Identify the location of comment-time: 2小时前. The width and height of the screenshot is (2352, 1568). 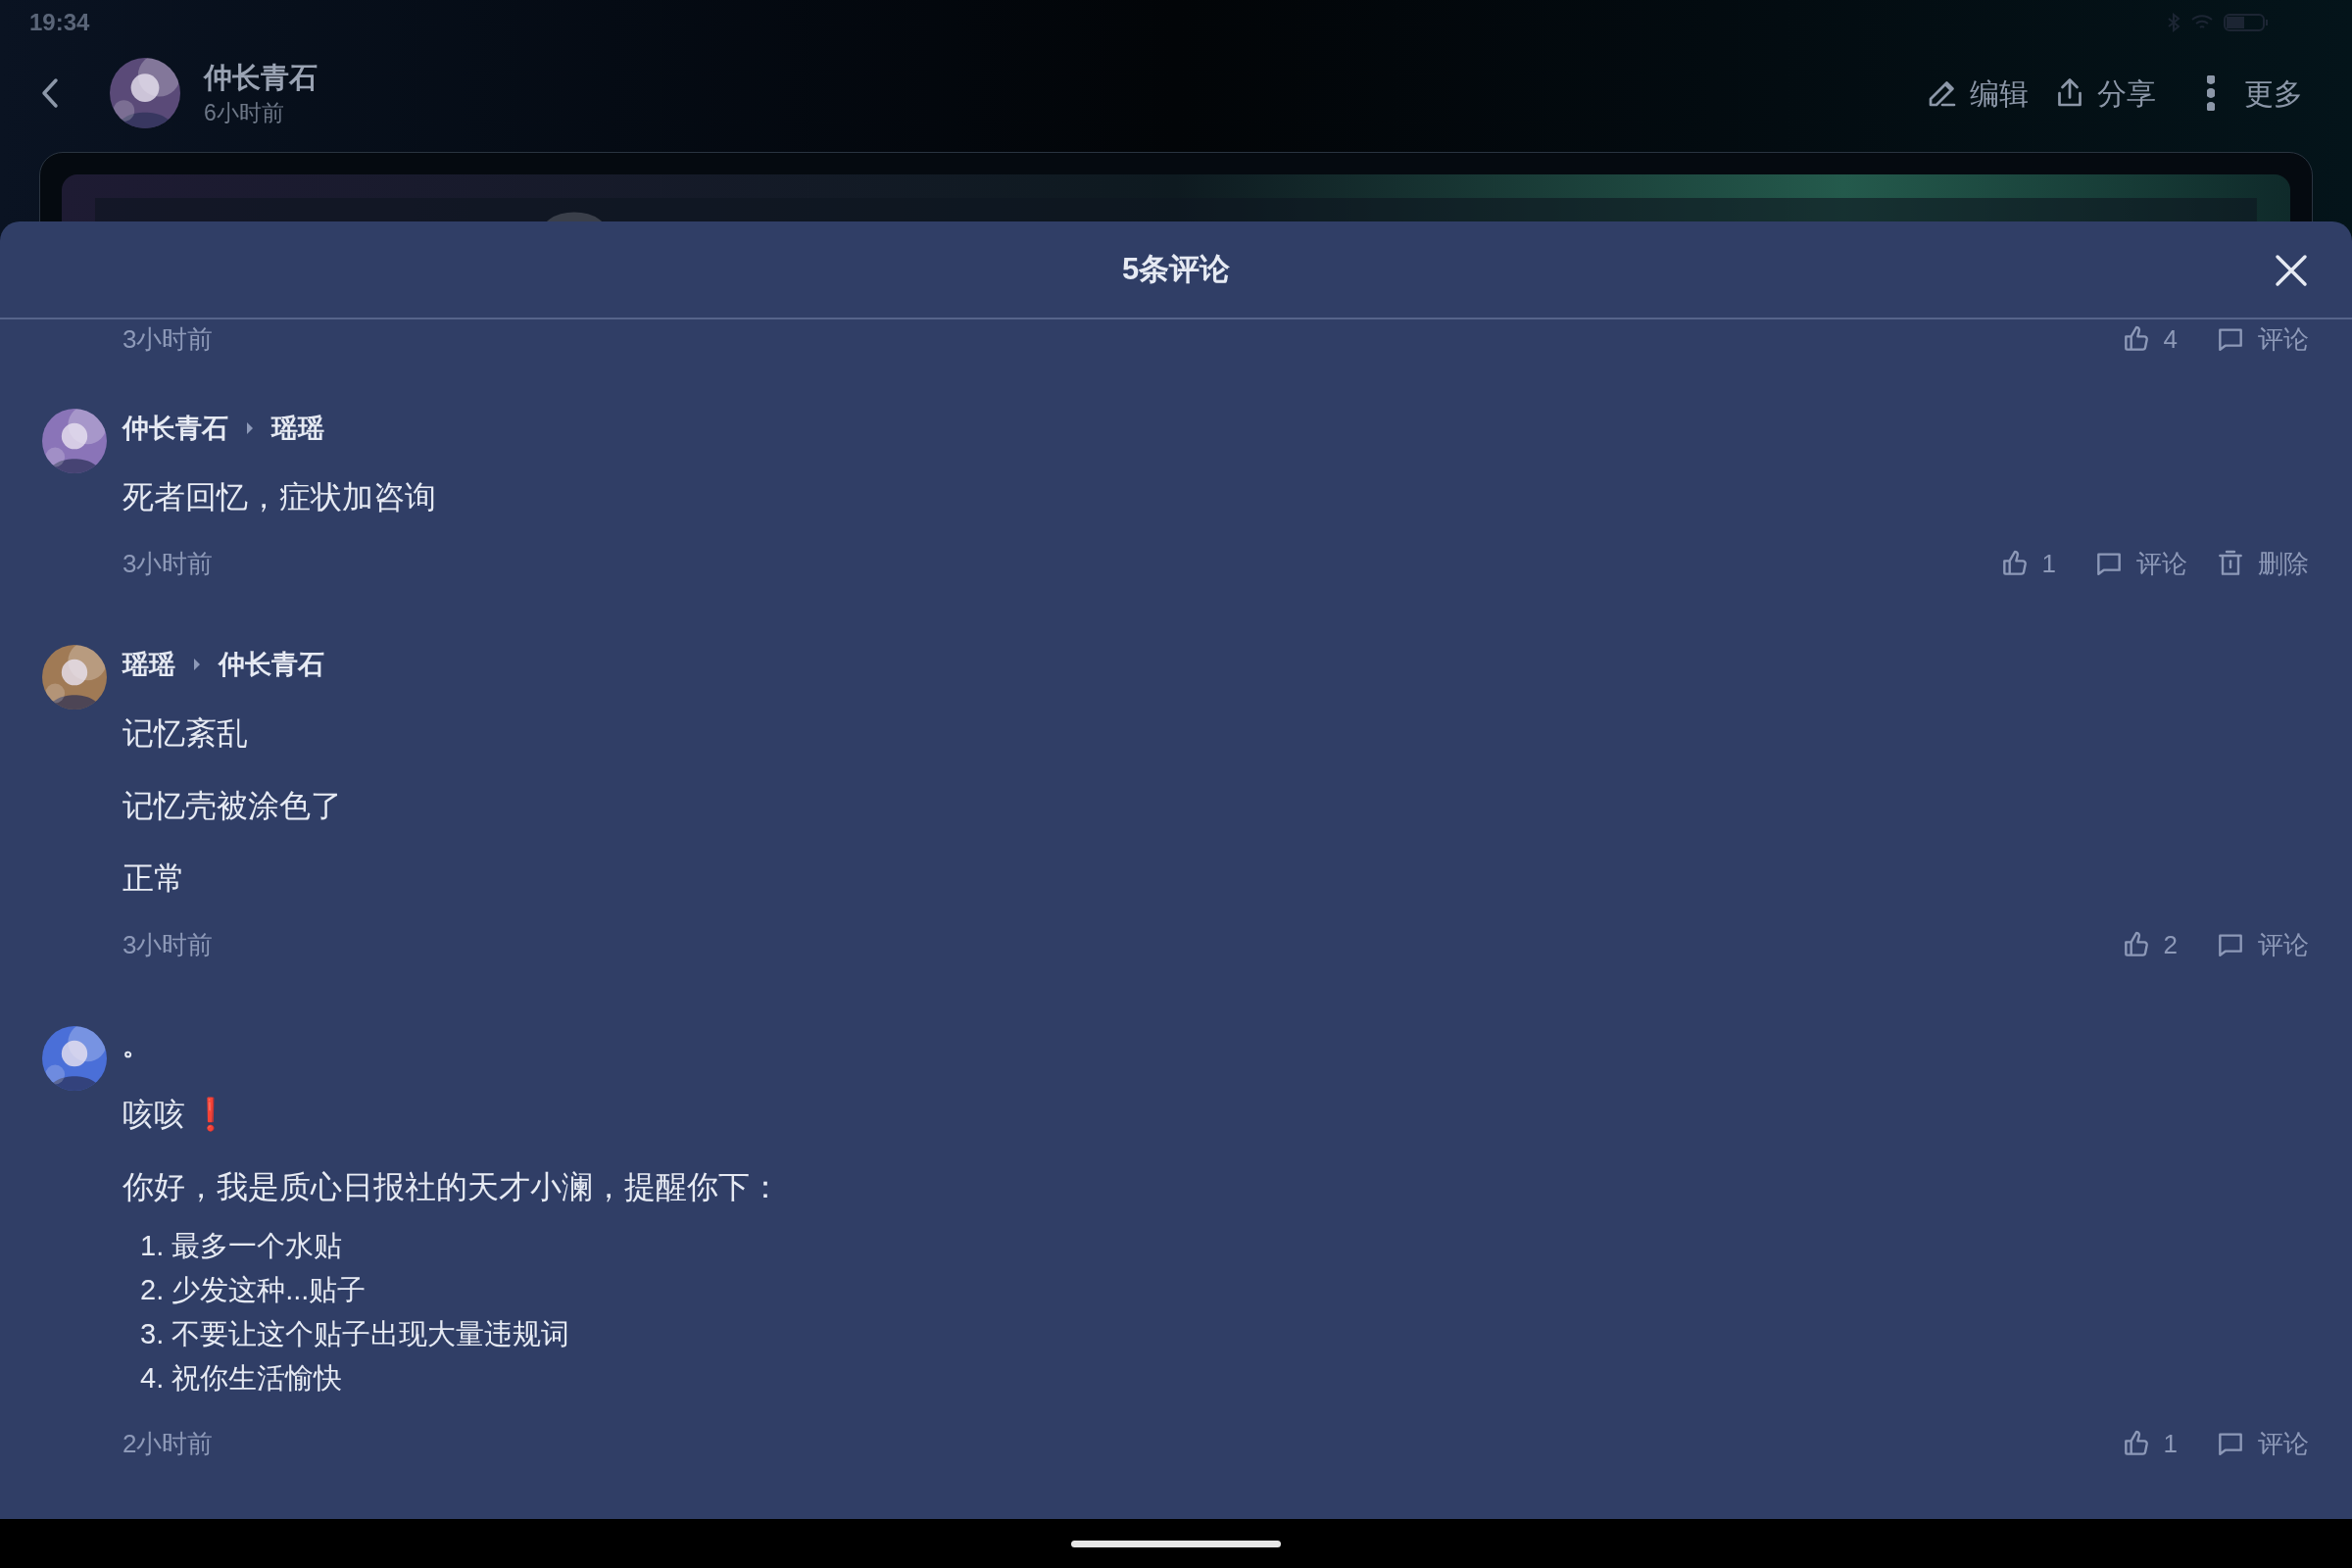
(168, 1443).